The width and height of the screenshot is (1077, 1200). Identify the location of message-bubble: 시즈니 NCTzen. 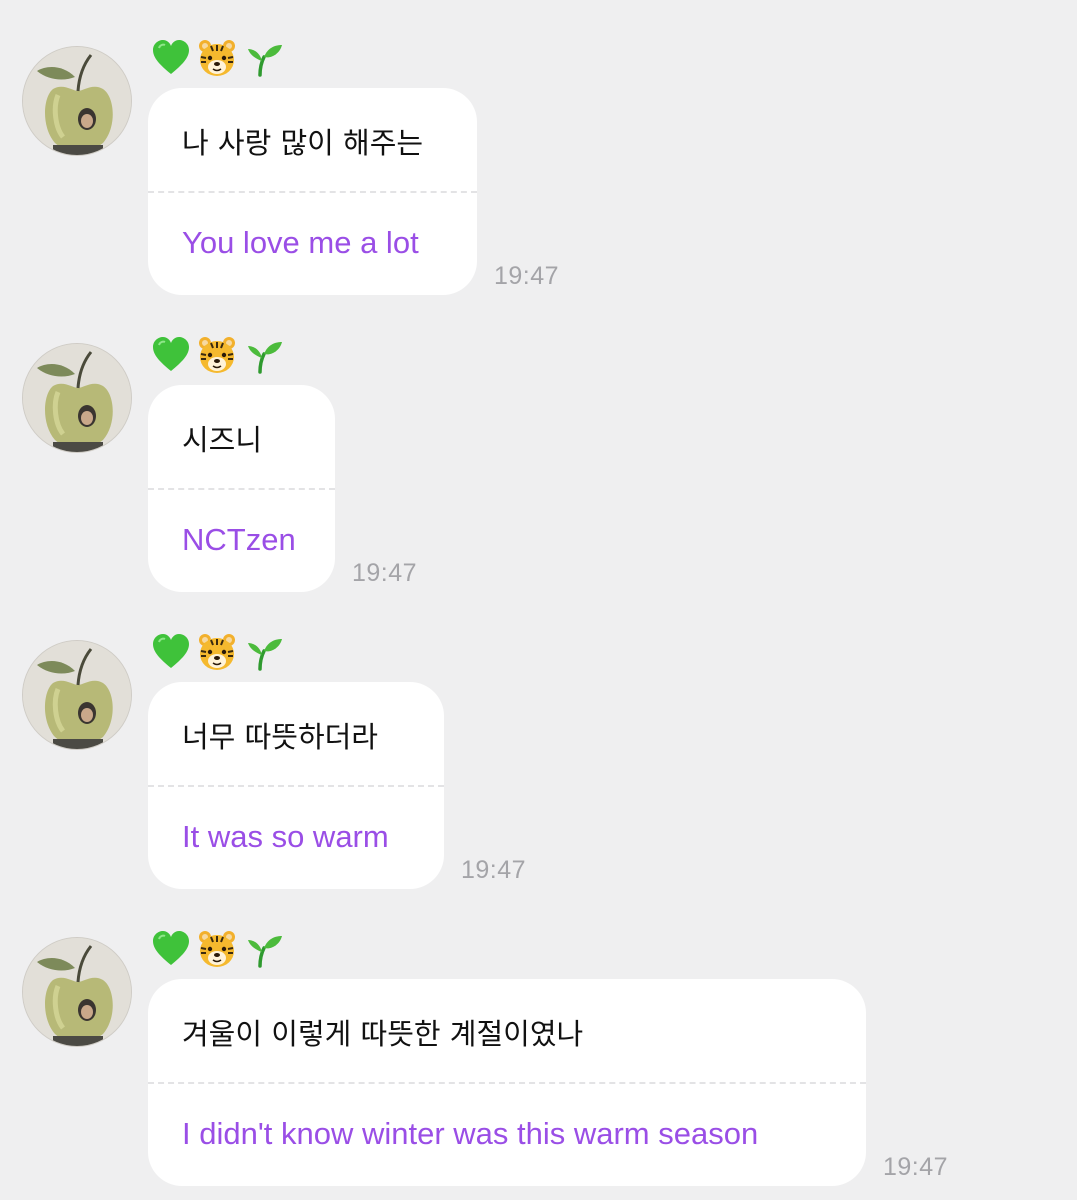
(241, 488).